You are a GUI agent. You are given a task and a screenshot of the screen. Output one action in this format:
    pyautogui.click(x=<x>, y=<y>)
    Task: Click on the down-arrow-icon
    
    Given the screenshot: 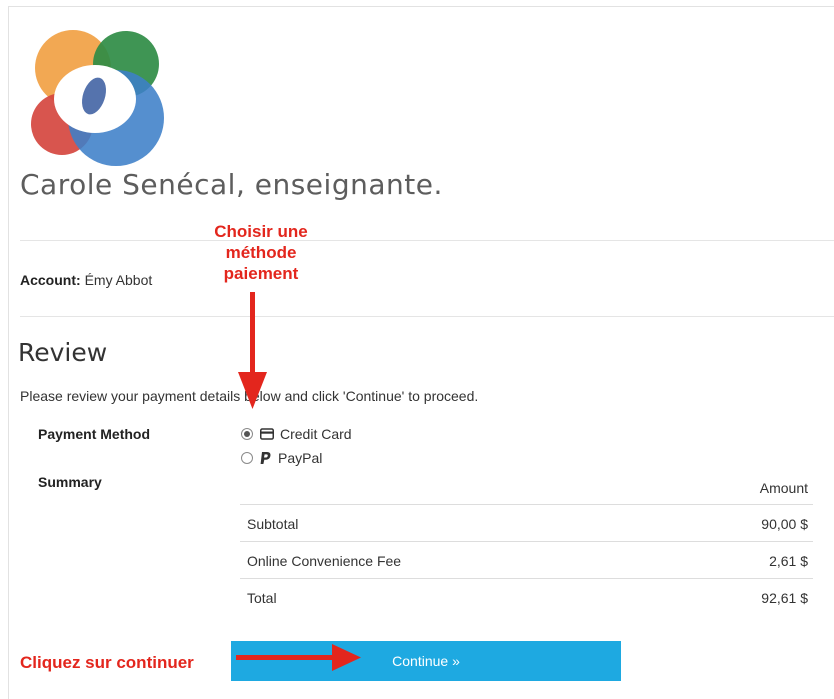 What is the action you would take?
    pyautogui.click(x=252, y=350)
    